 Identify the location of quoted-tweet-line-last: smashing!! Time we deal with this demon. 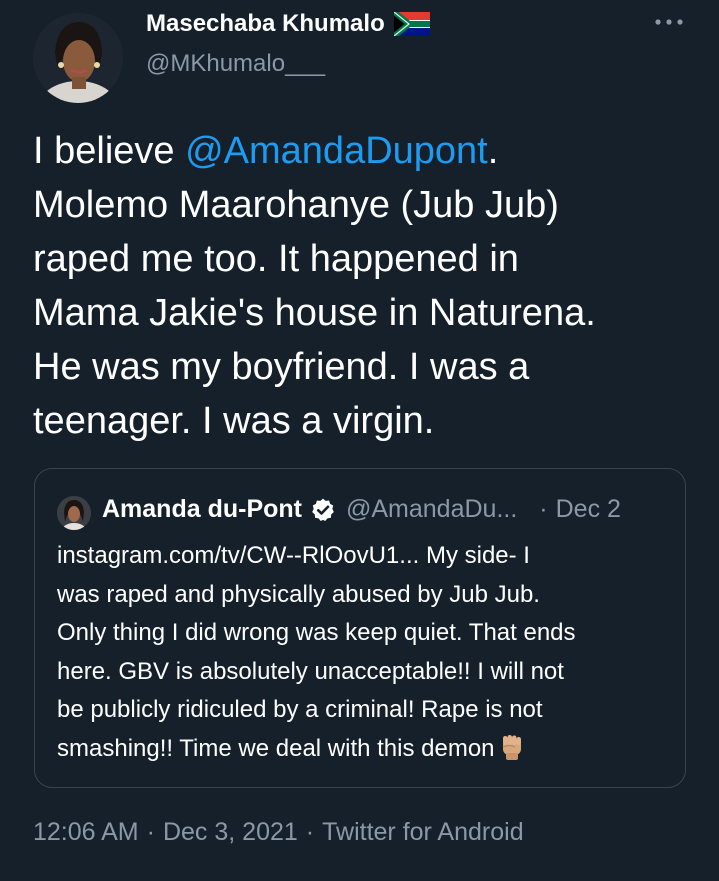
(367, 749).